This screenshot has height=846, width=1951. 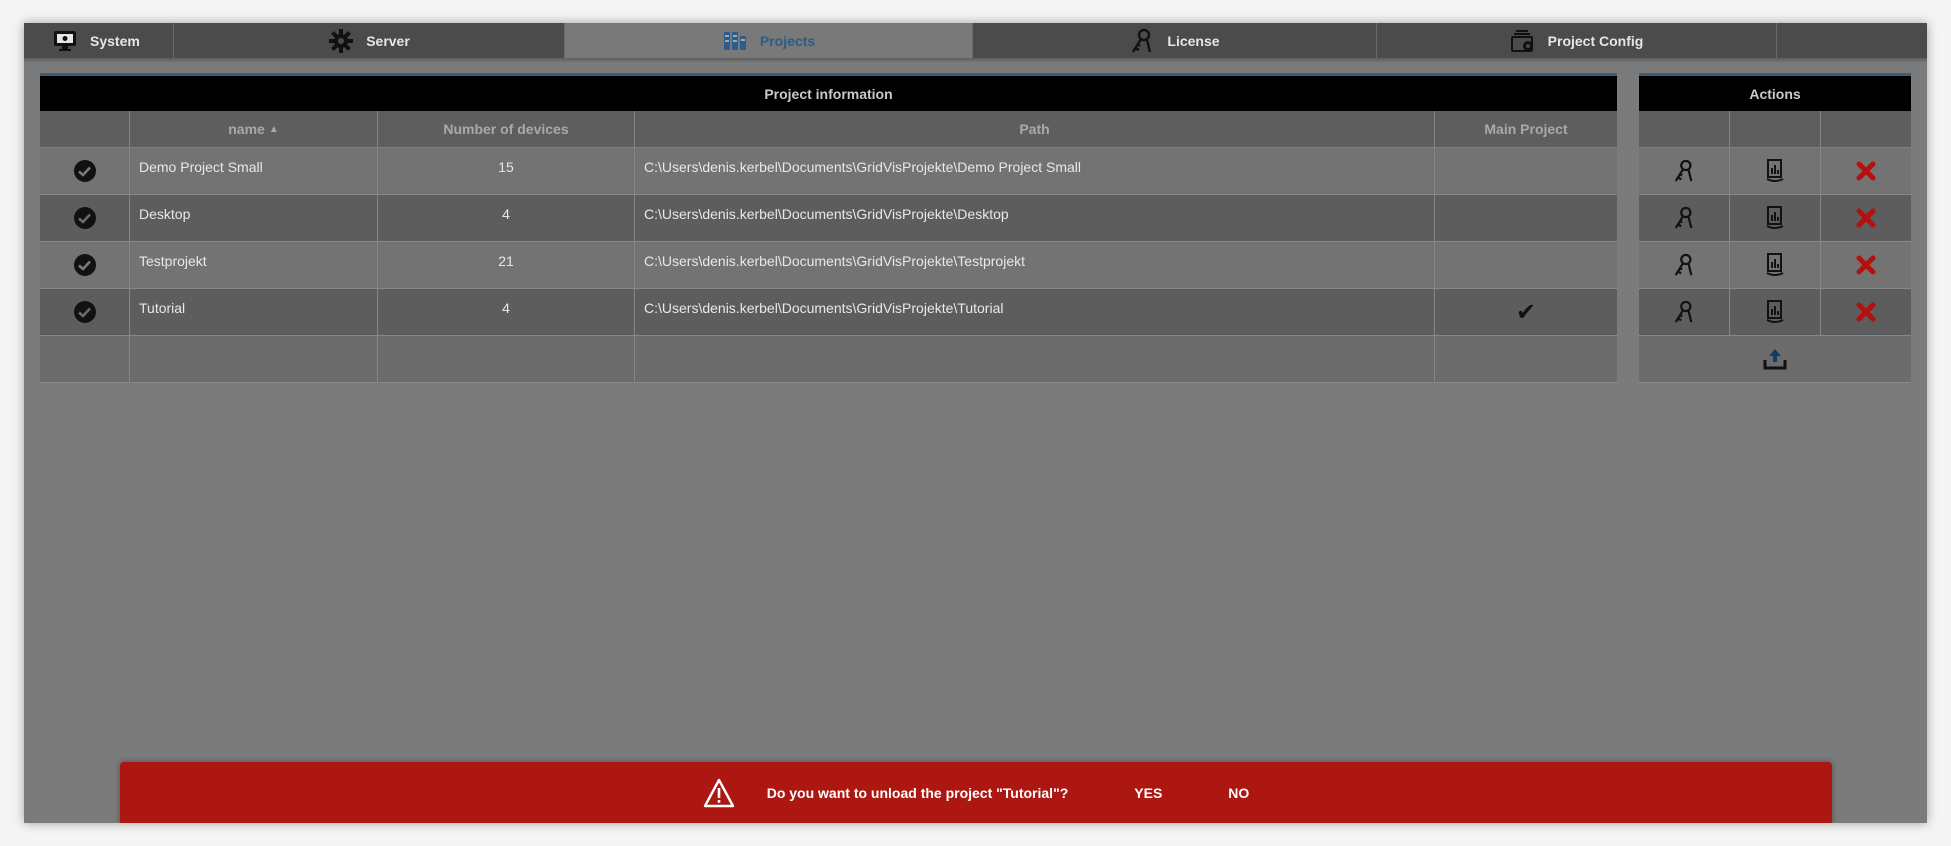 I want to click on device-count-cell: 21, so click(x=506, y=265).